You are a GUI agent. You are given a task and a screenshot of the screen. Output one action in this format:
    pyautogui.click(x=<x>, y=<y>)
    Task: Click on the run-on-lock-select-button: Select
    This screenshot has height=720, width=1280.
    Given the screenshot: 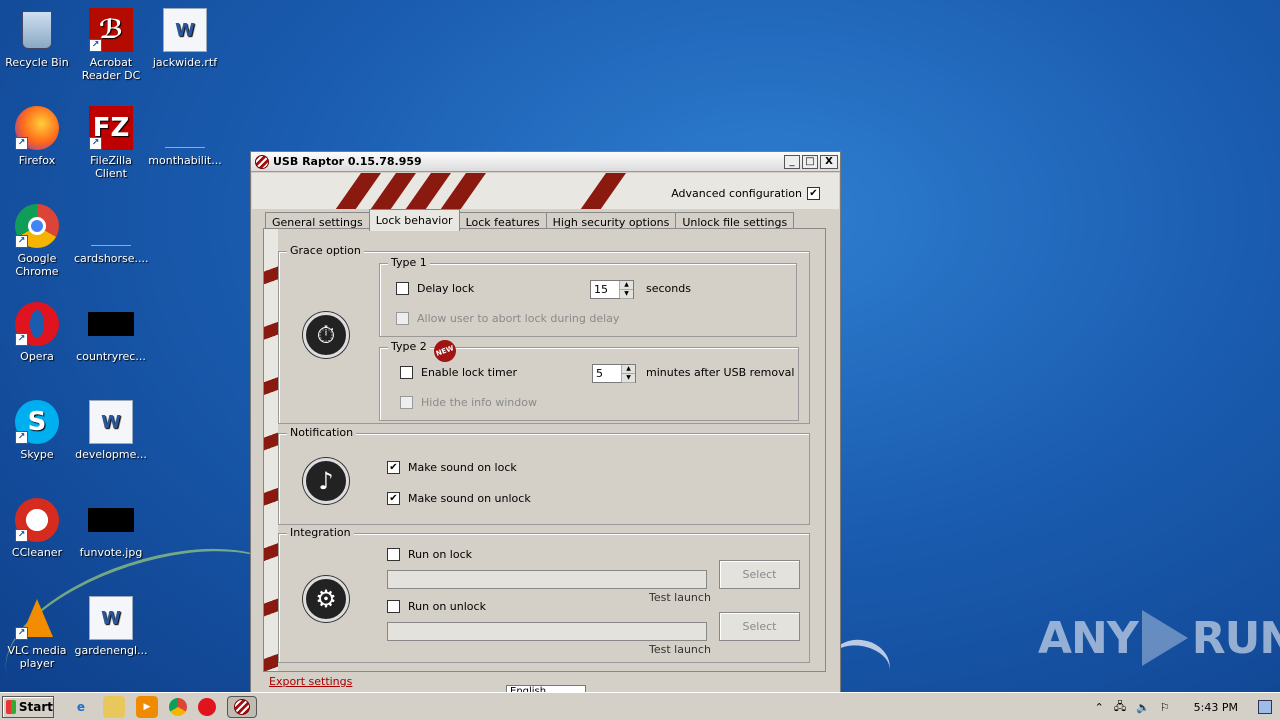 What is the action you would take?
    pyautogui.click(x=759, y=574)
    